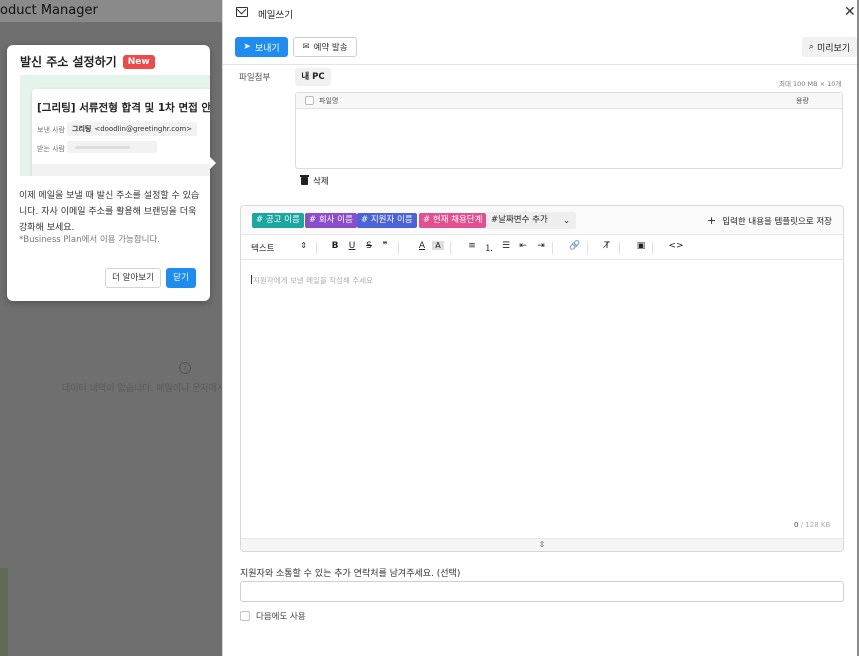 The width and height of the screenshot is (859, 656). What do you see at coordinates (133, 278) in the screenshot?
I see `learn-more-button: 더 알아보기` at bounding box center [133, 278].